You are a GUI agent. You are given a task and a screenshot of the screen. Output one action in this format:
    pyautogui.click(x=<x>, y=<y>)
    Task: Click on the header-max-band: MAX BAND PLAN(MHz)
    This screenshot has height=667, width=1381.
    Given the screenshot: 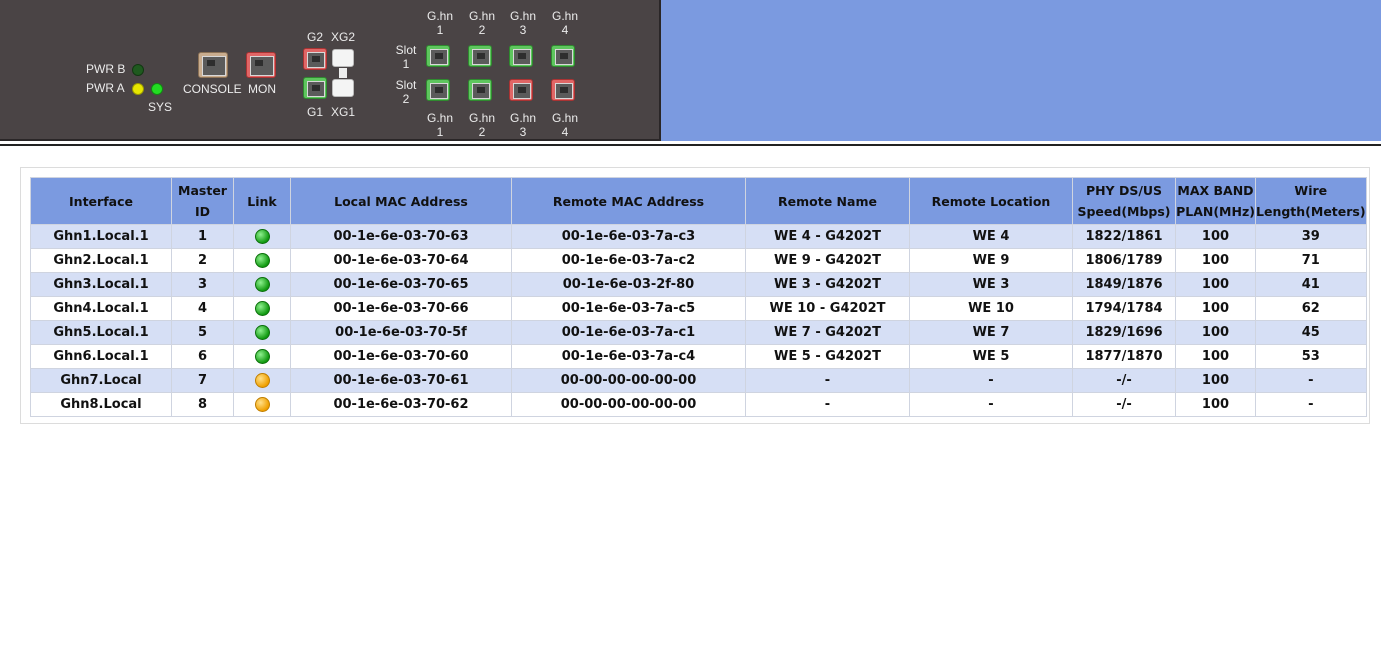 What is the action you would take?
    pyautogui.click(x=1215, y=201)
    